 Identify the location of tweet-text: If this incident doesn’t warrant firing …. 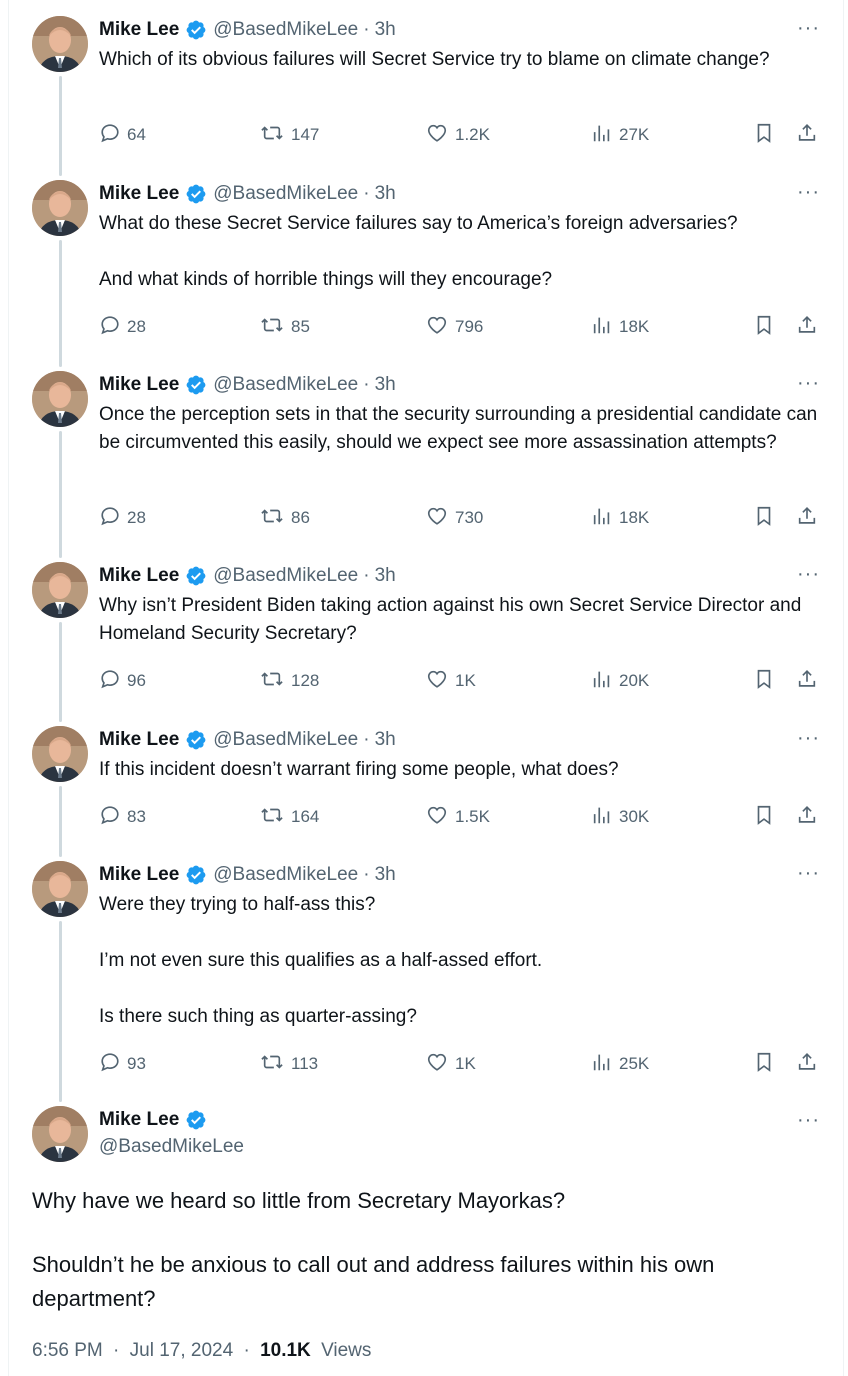
(464, 770).